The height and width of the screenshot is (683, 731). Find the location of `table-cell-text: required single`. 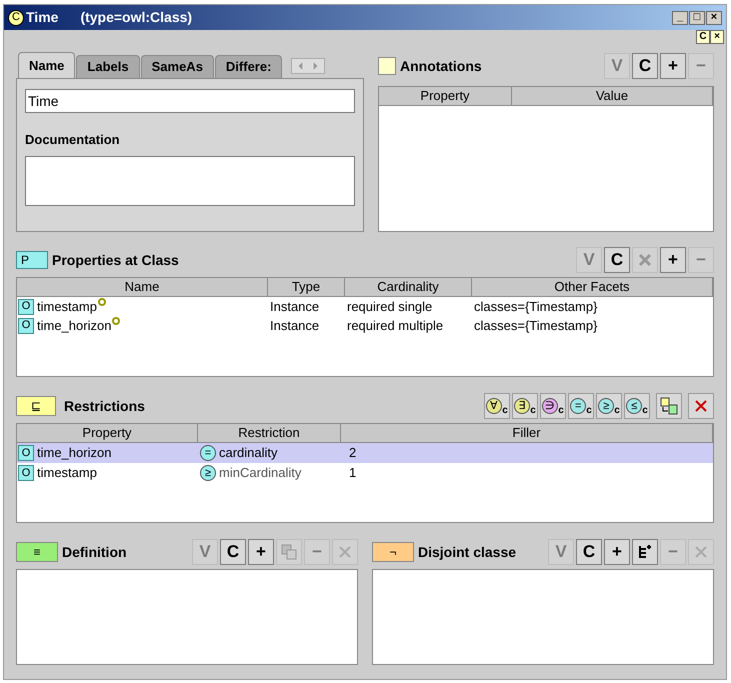

table-cell-text: required single is located at coordinates (390, 307).